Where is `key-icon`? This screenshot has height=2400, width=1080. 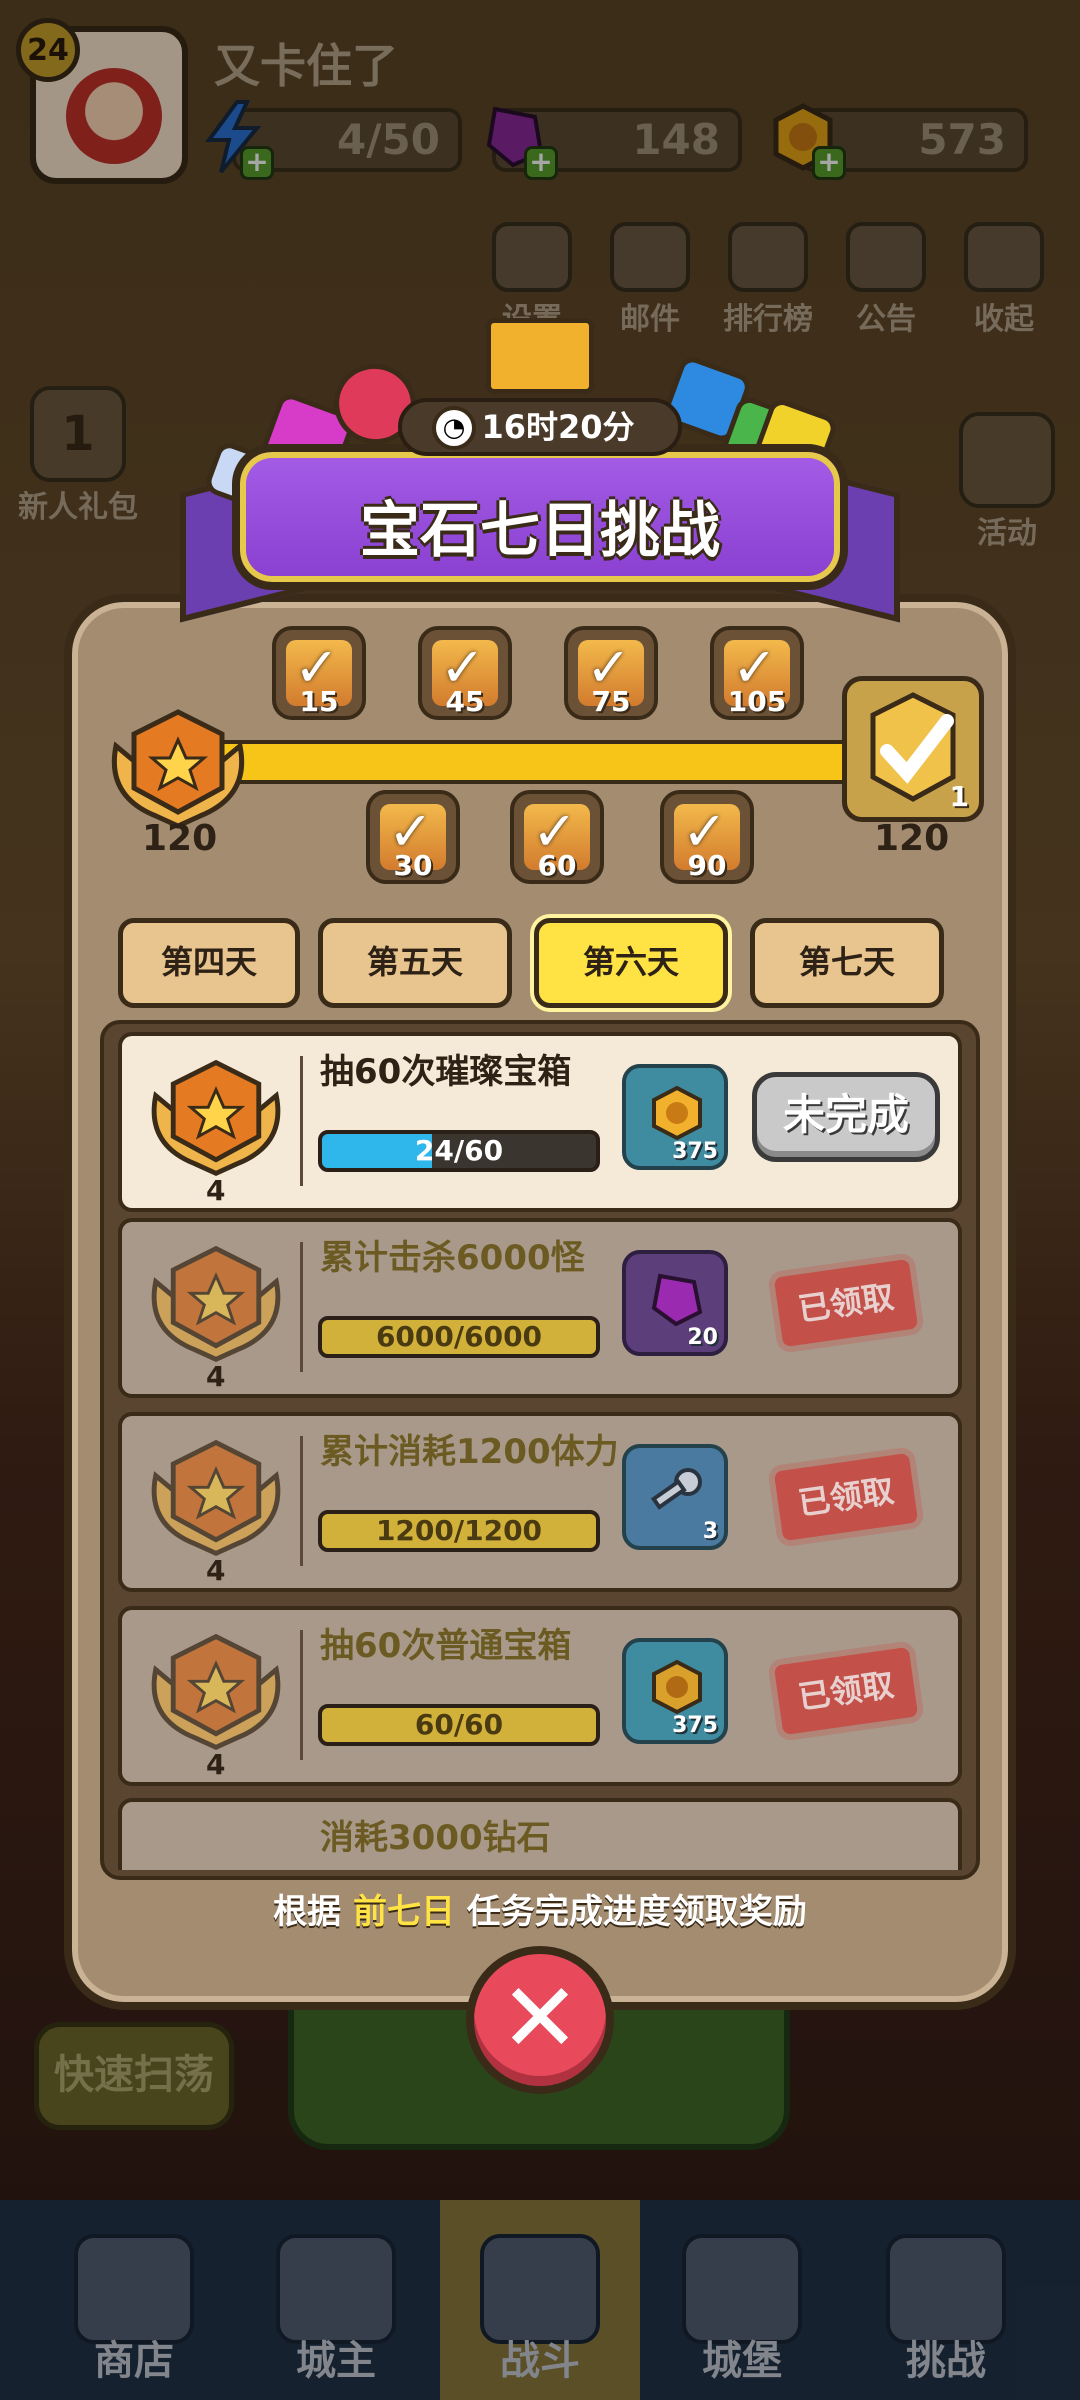 key-icon is located at coordinates (676, 1489).